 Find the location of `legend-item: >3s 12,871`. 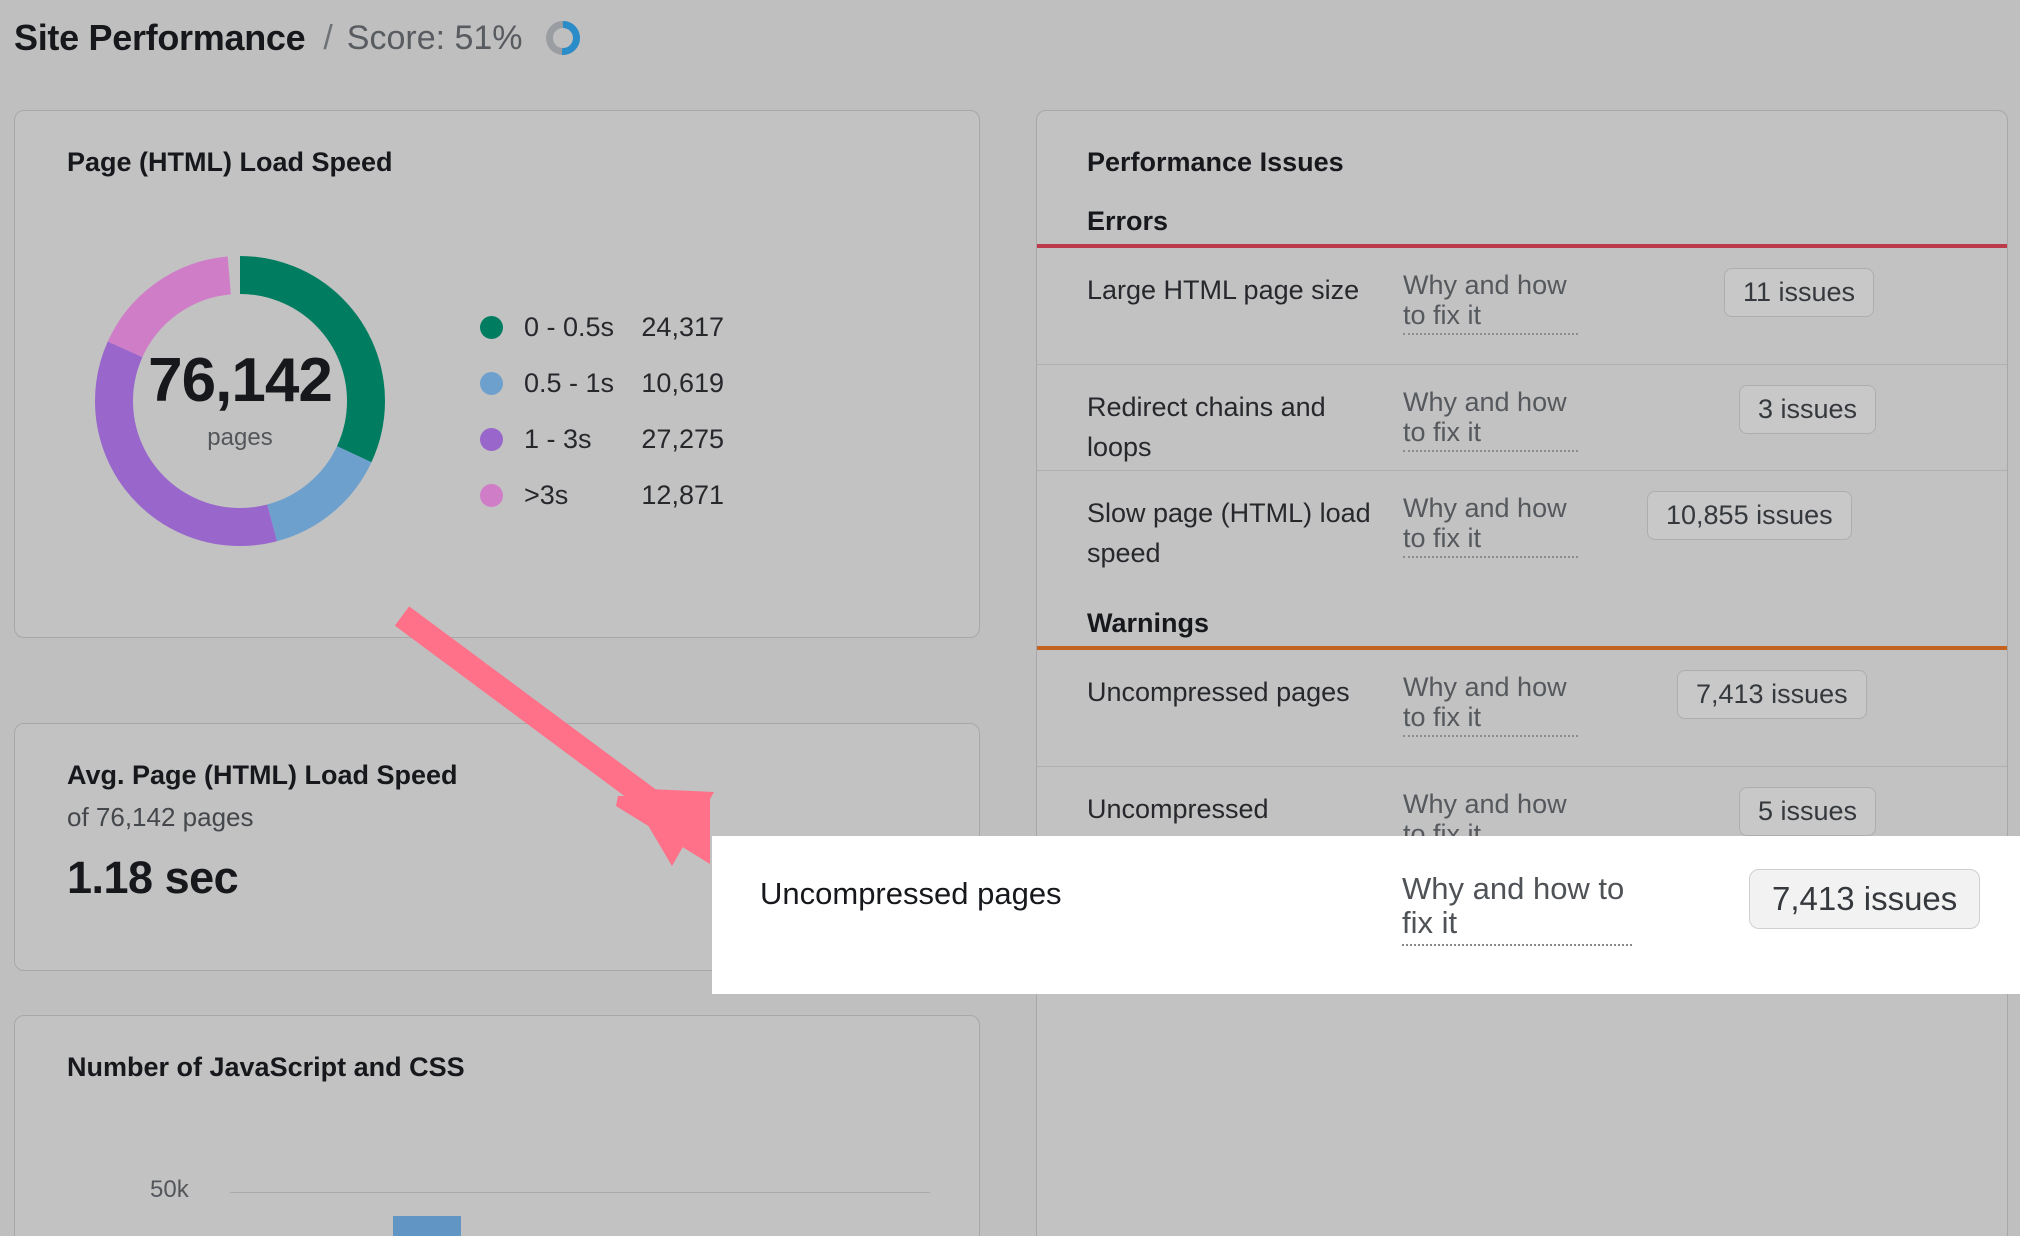

legend-item: >3s 12,871 is located at coordinates (602, 495).